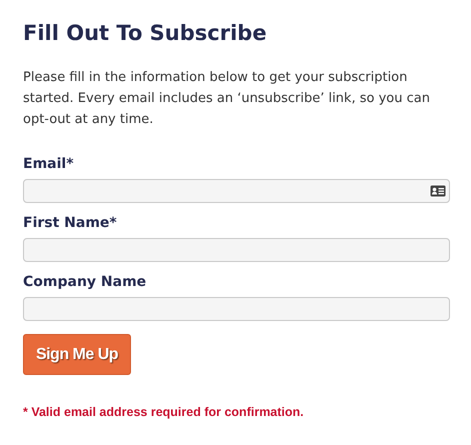  Describe the element at coordinates (85, 282) in the screenshot. I see `field-label: Company Name` at that location.